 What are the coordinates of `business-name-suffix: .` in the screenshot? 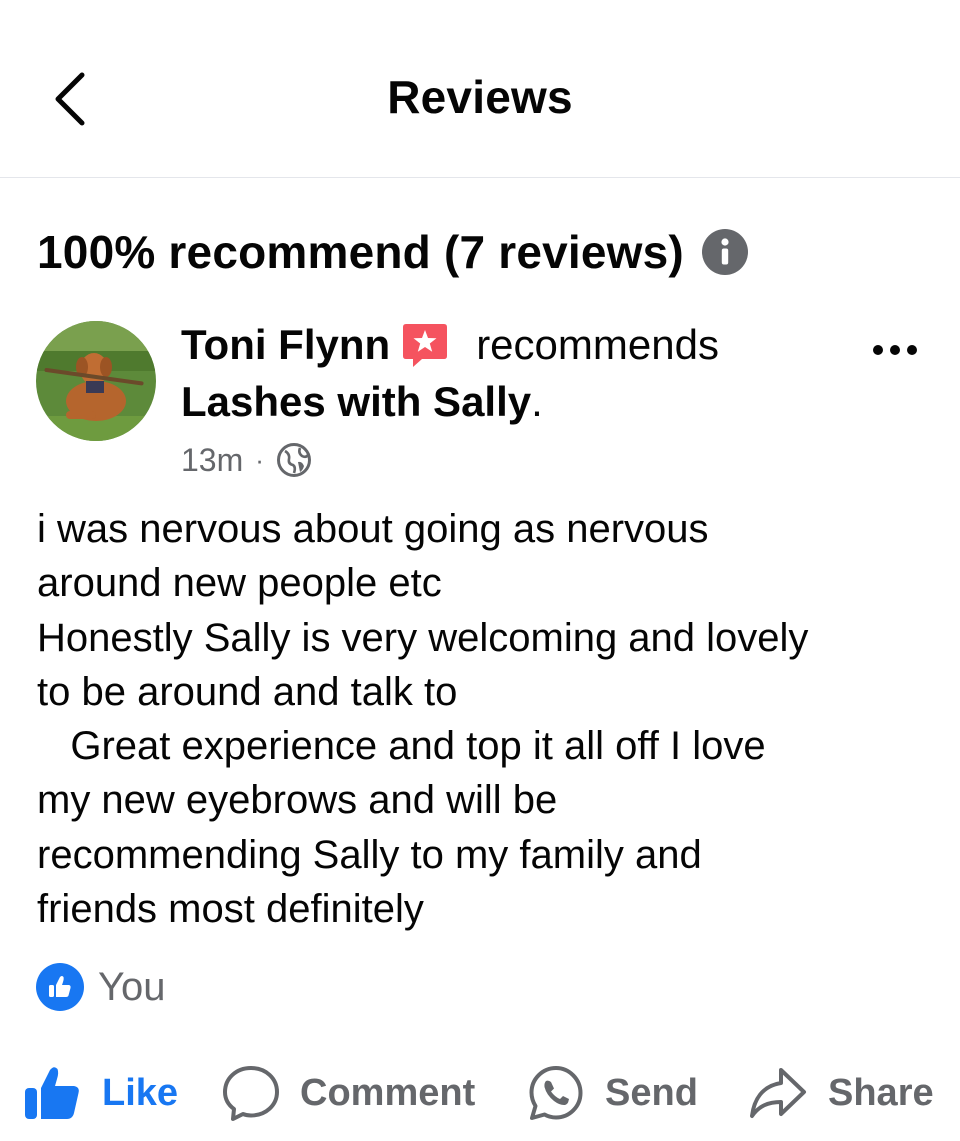 It's located at (537, 401).